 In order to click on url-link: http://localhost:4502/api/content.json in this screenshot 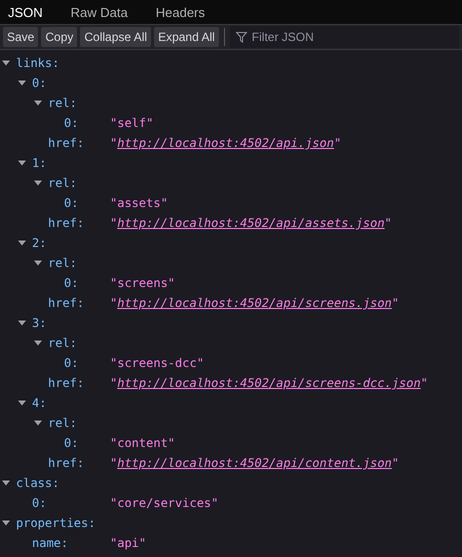, I will do `click(254, 463)`.